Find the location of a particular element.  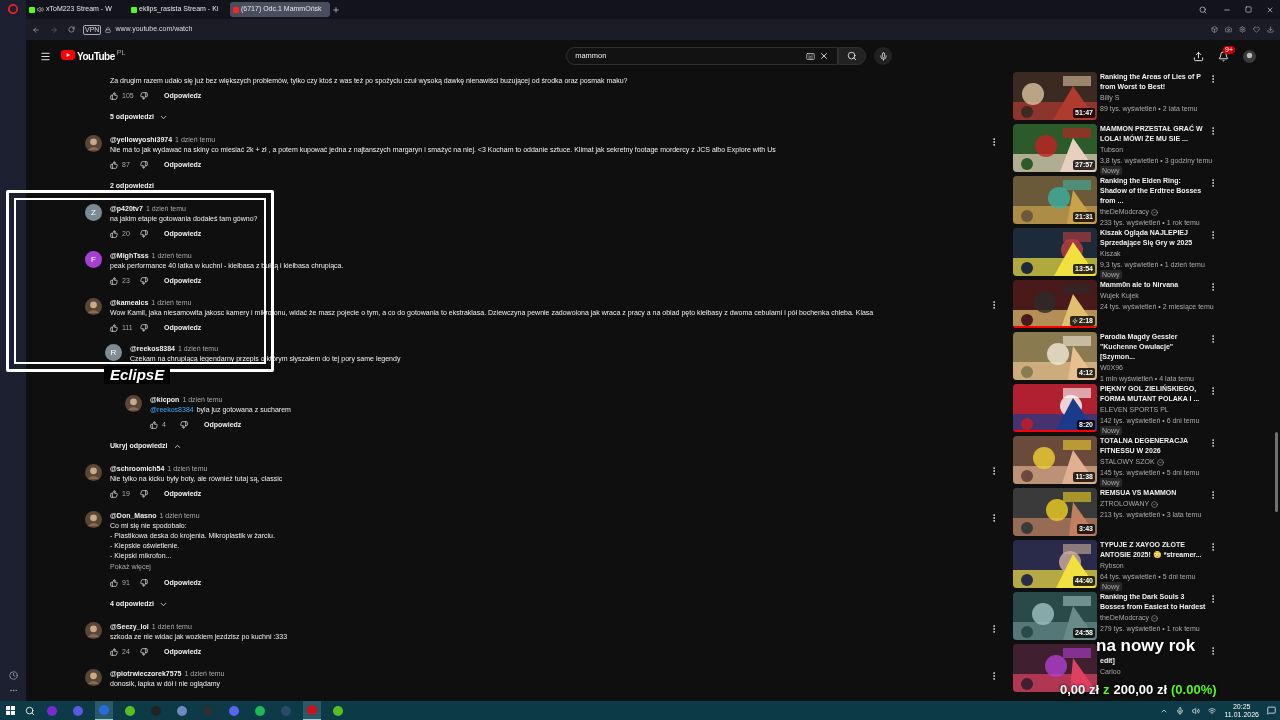

windows-start-icon is located at coordinates (10, 710).